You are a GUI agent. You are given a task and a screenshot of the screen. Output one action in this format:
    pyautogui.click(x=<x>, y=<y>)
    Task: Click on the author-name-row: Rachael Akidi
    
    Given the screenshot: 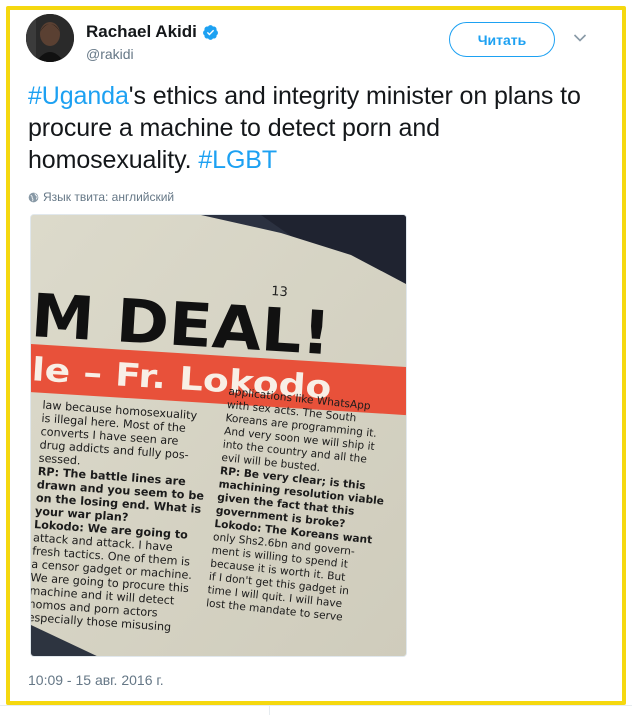 What is the action you would take?
    pyautogui.click(x=152, y=32)
    